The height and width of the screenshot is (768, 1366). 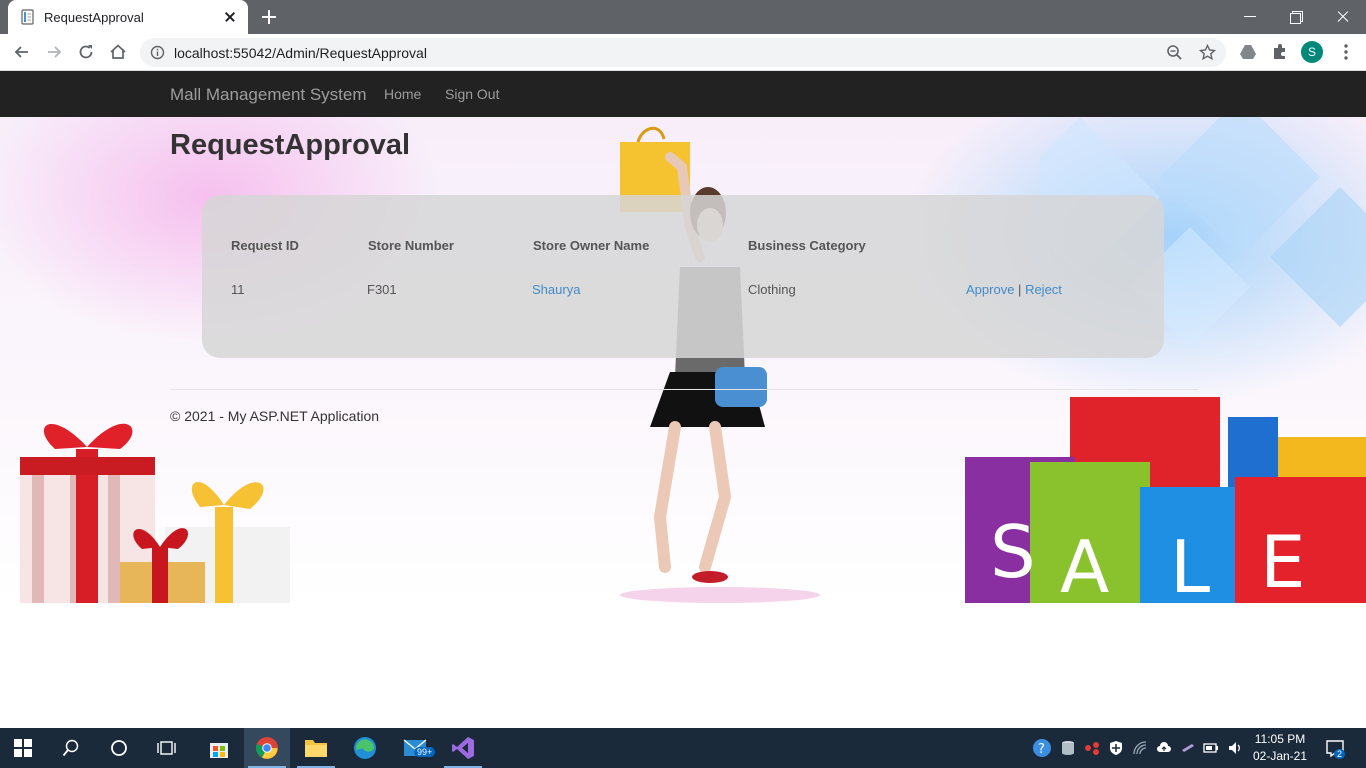 I want to click on reject-link: Reject, so click(x=1043, y=289).